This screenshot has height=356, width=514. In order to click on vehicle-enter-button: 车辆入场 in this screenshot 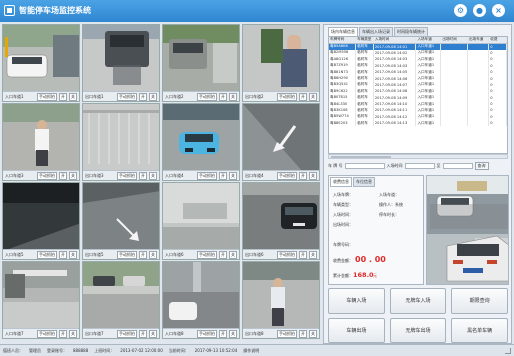, I will do `click(356, 301)`.